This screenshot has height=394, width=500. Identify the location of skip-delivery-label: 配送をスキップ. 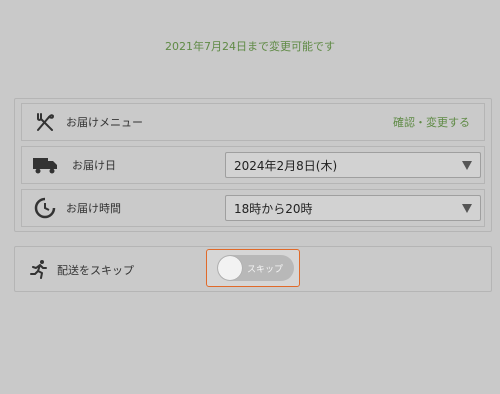
(95, 270).